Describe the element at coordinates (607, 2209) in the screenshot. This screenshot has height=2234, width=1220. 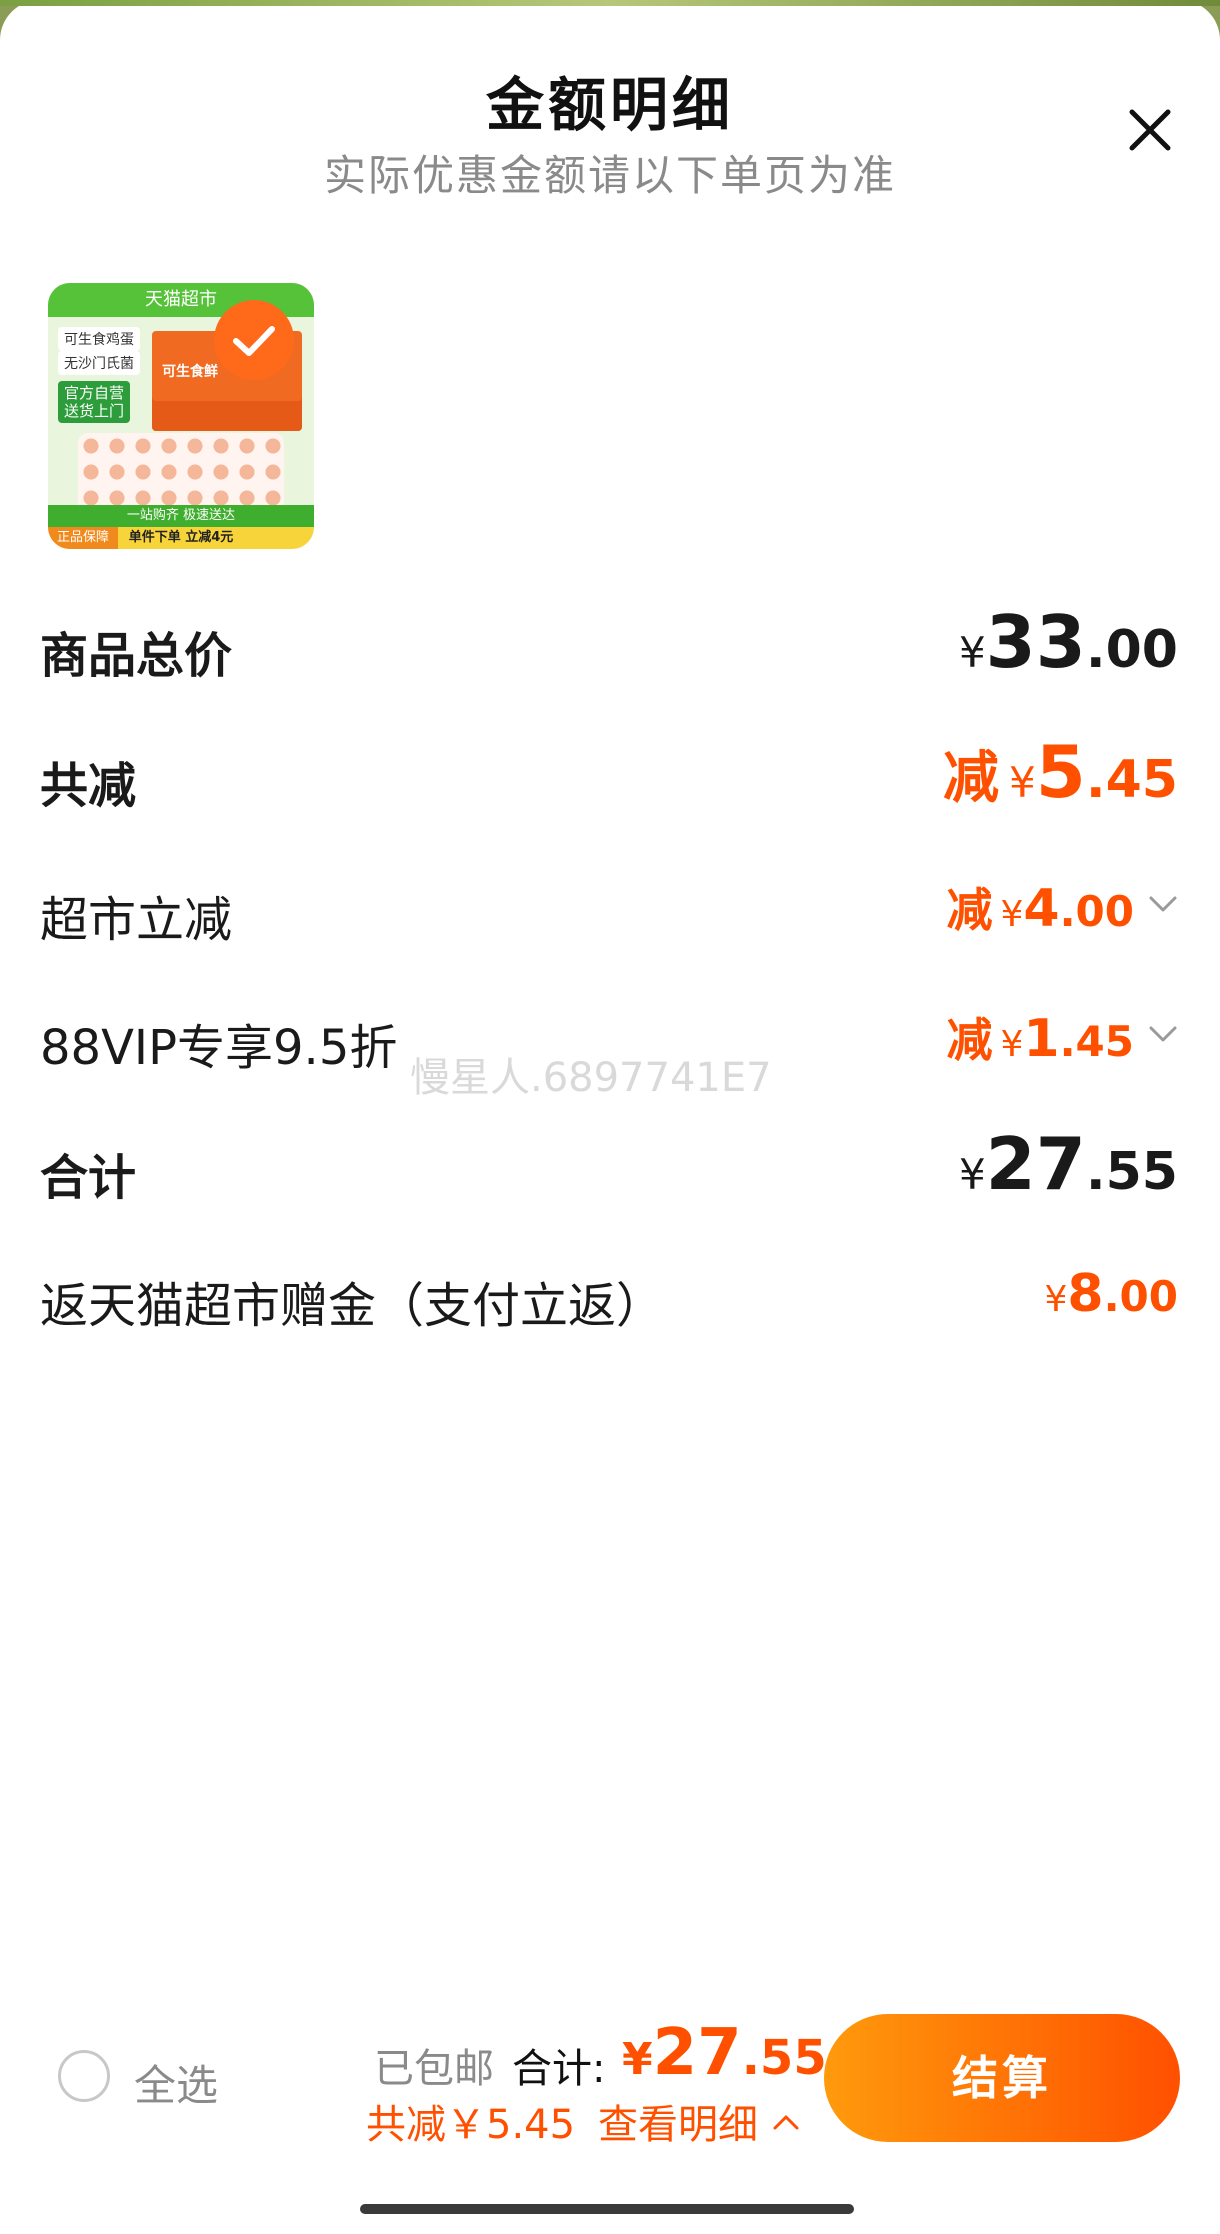
I see `home-indicator` at that location.